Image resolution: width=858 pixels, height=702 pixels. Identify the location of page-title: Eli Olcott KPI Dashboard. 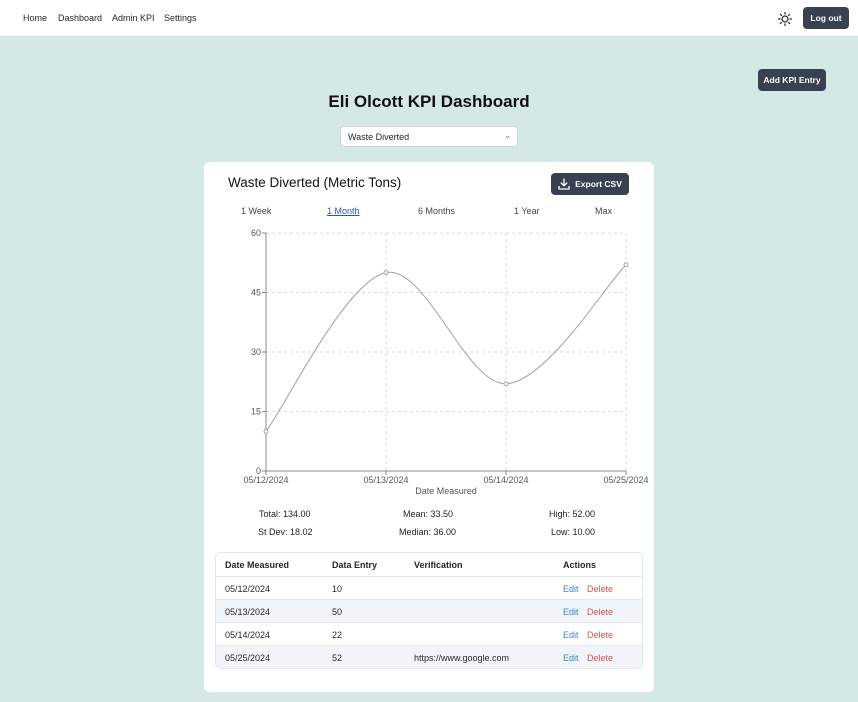
(429, 101).